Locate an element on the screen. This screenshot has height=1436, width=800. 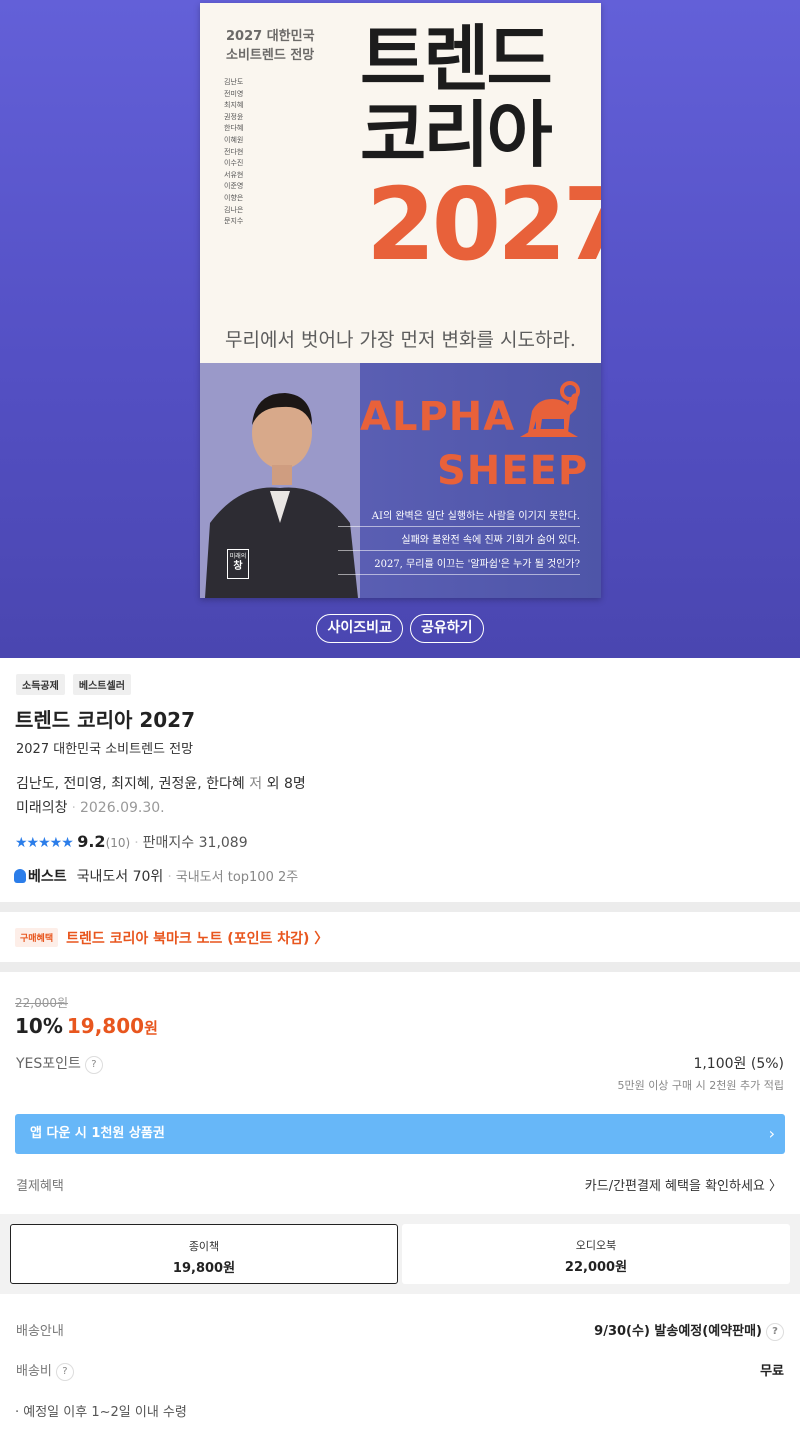
payment-benefit-label: 결제혜택 is located at coordinates (40, 1186).